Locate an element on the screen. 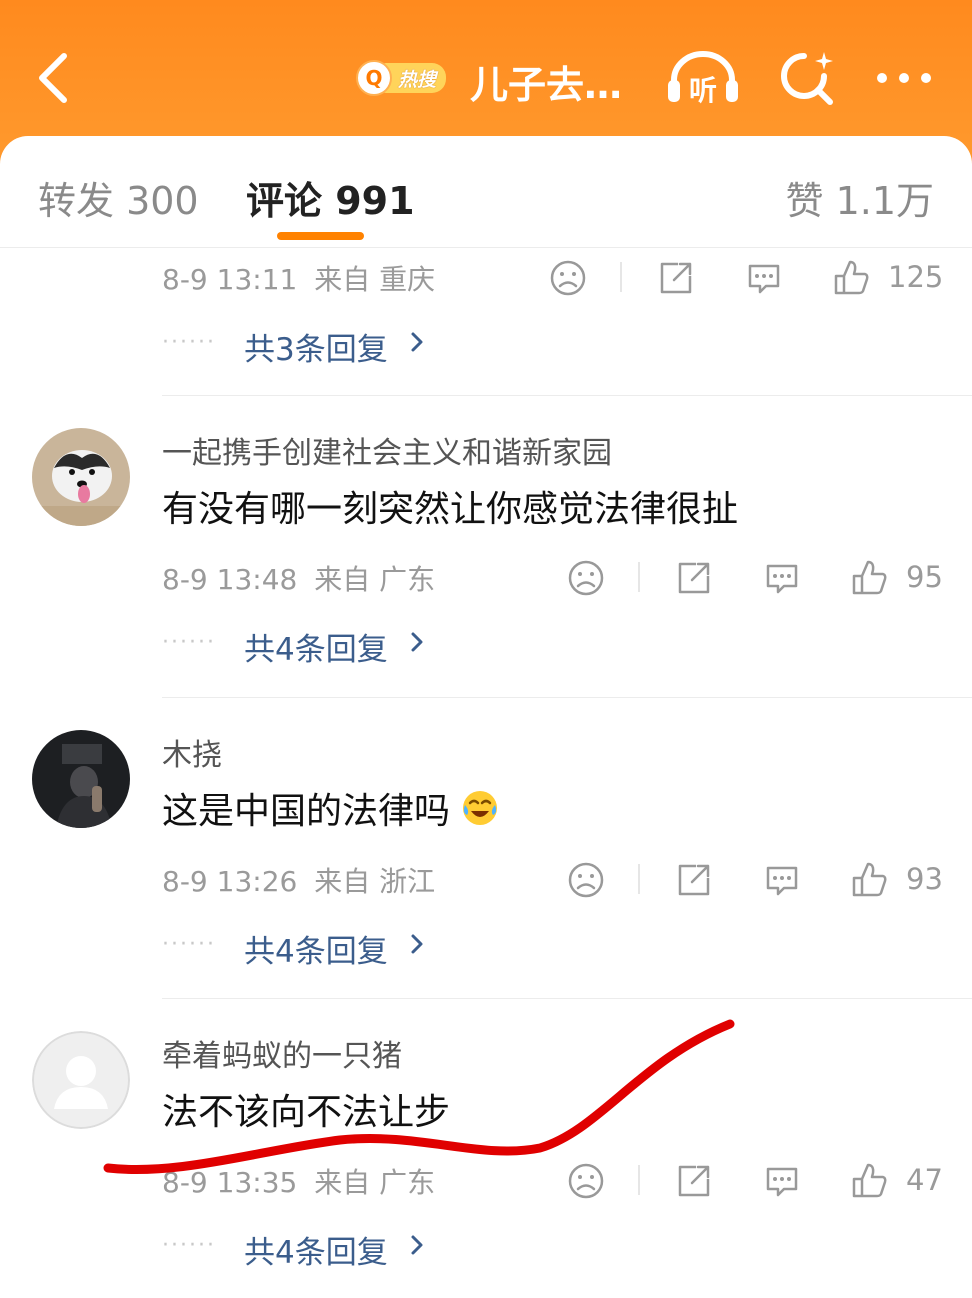 This screenshot has height=1298, width=972. comment-location: 来自 重庆 is located at coordinates (375, 279).